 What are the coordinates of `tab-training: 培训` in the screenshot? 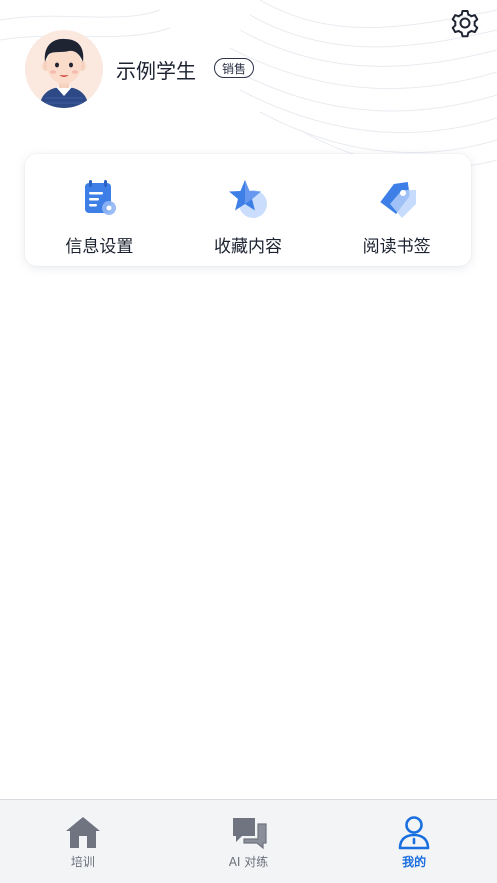 It's located at (83, 841).